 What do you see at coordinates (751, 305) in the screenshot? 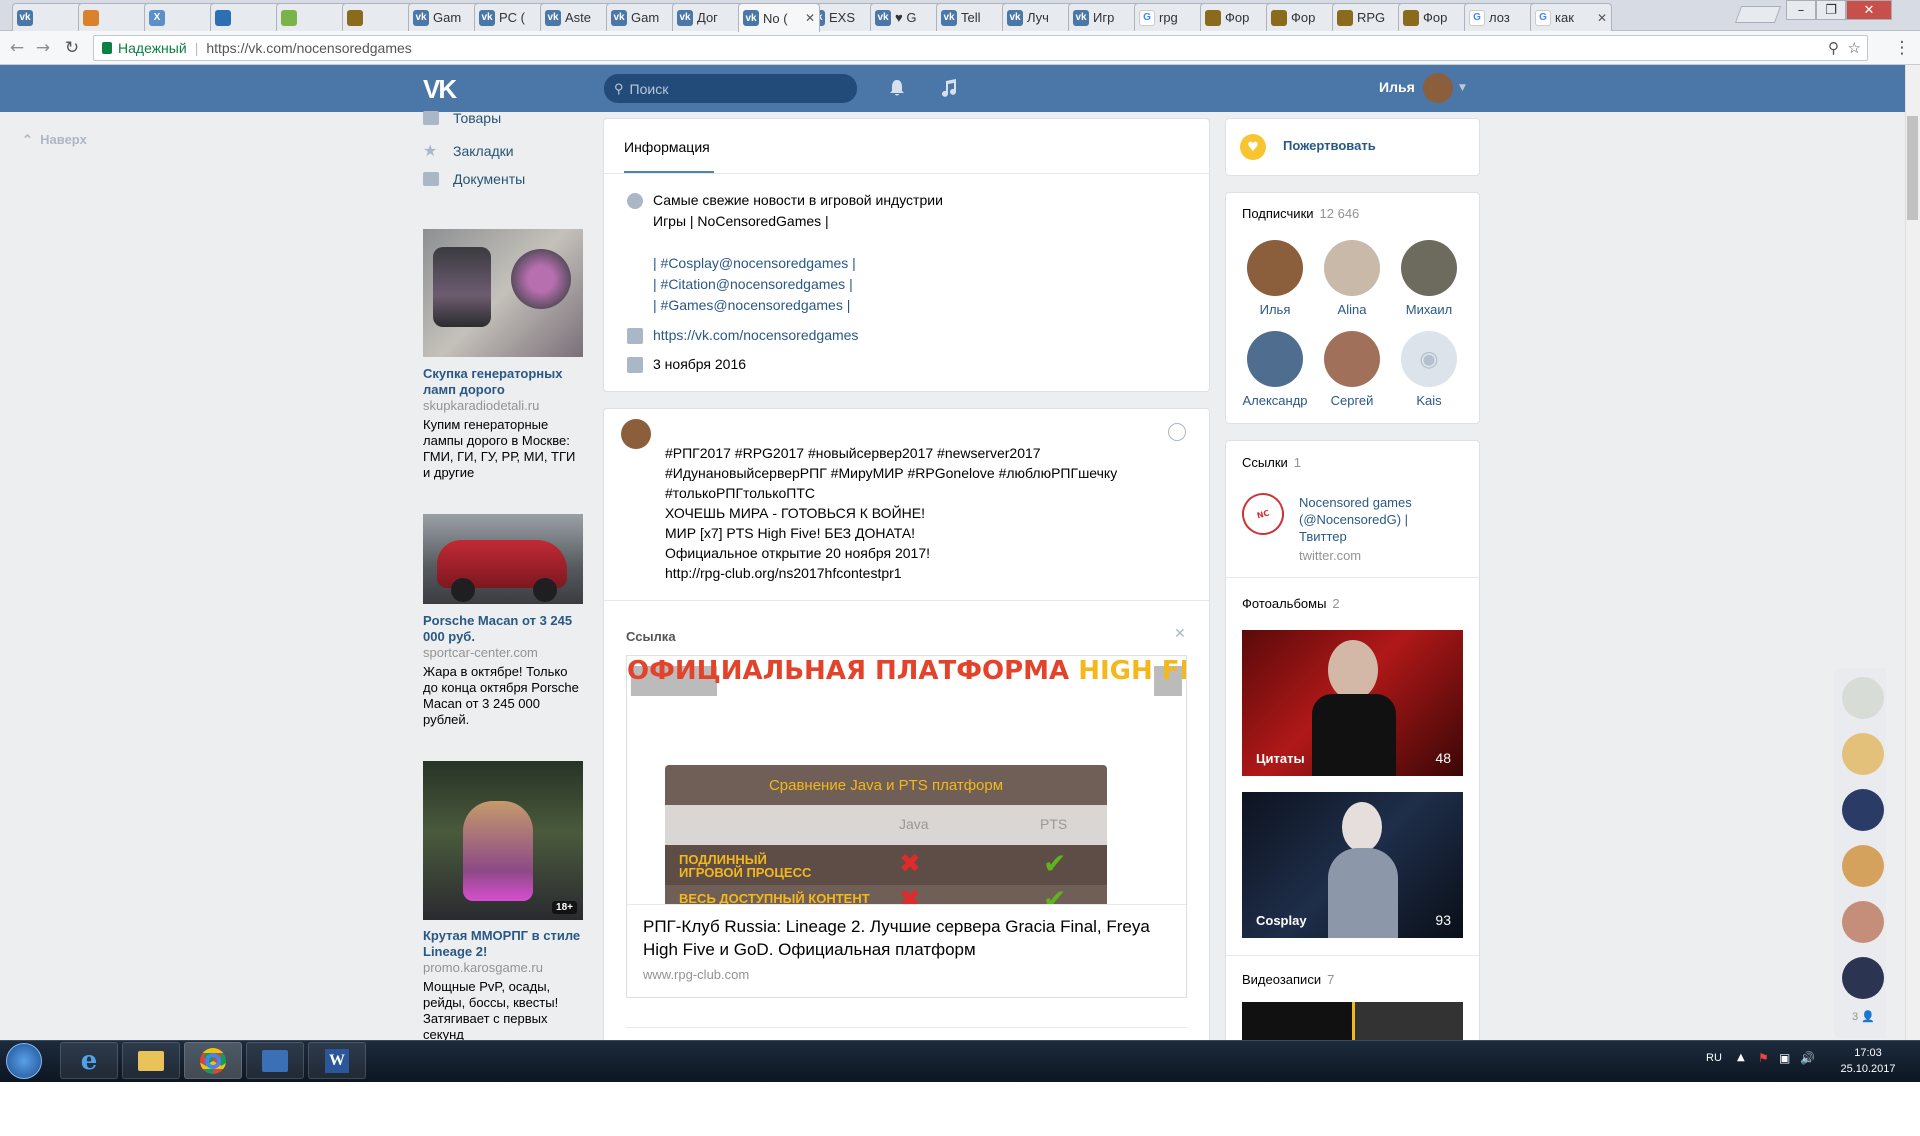
I see `desc-link: | #Games@nocensoredgames |` at bounding box center [751, 305].